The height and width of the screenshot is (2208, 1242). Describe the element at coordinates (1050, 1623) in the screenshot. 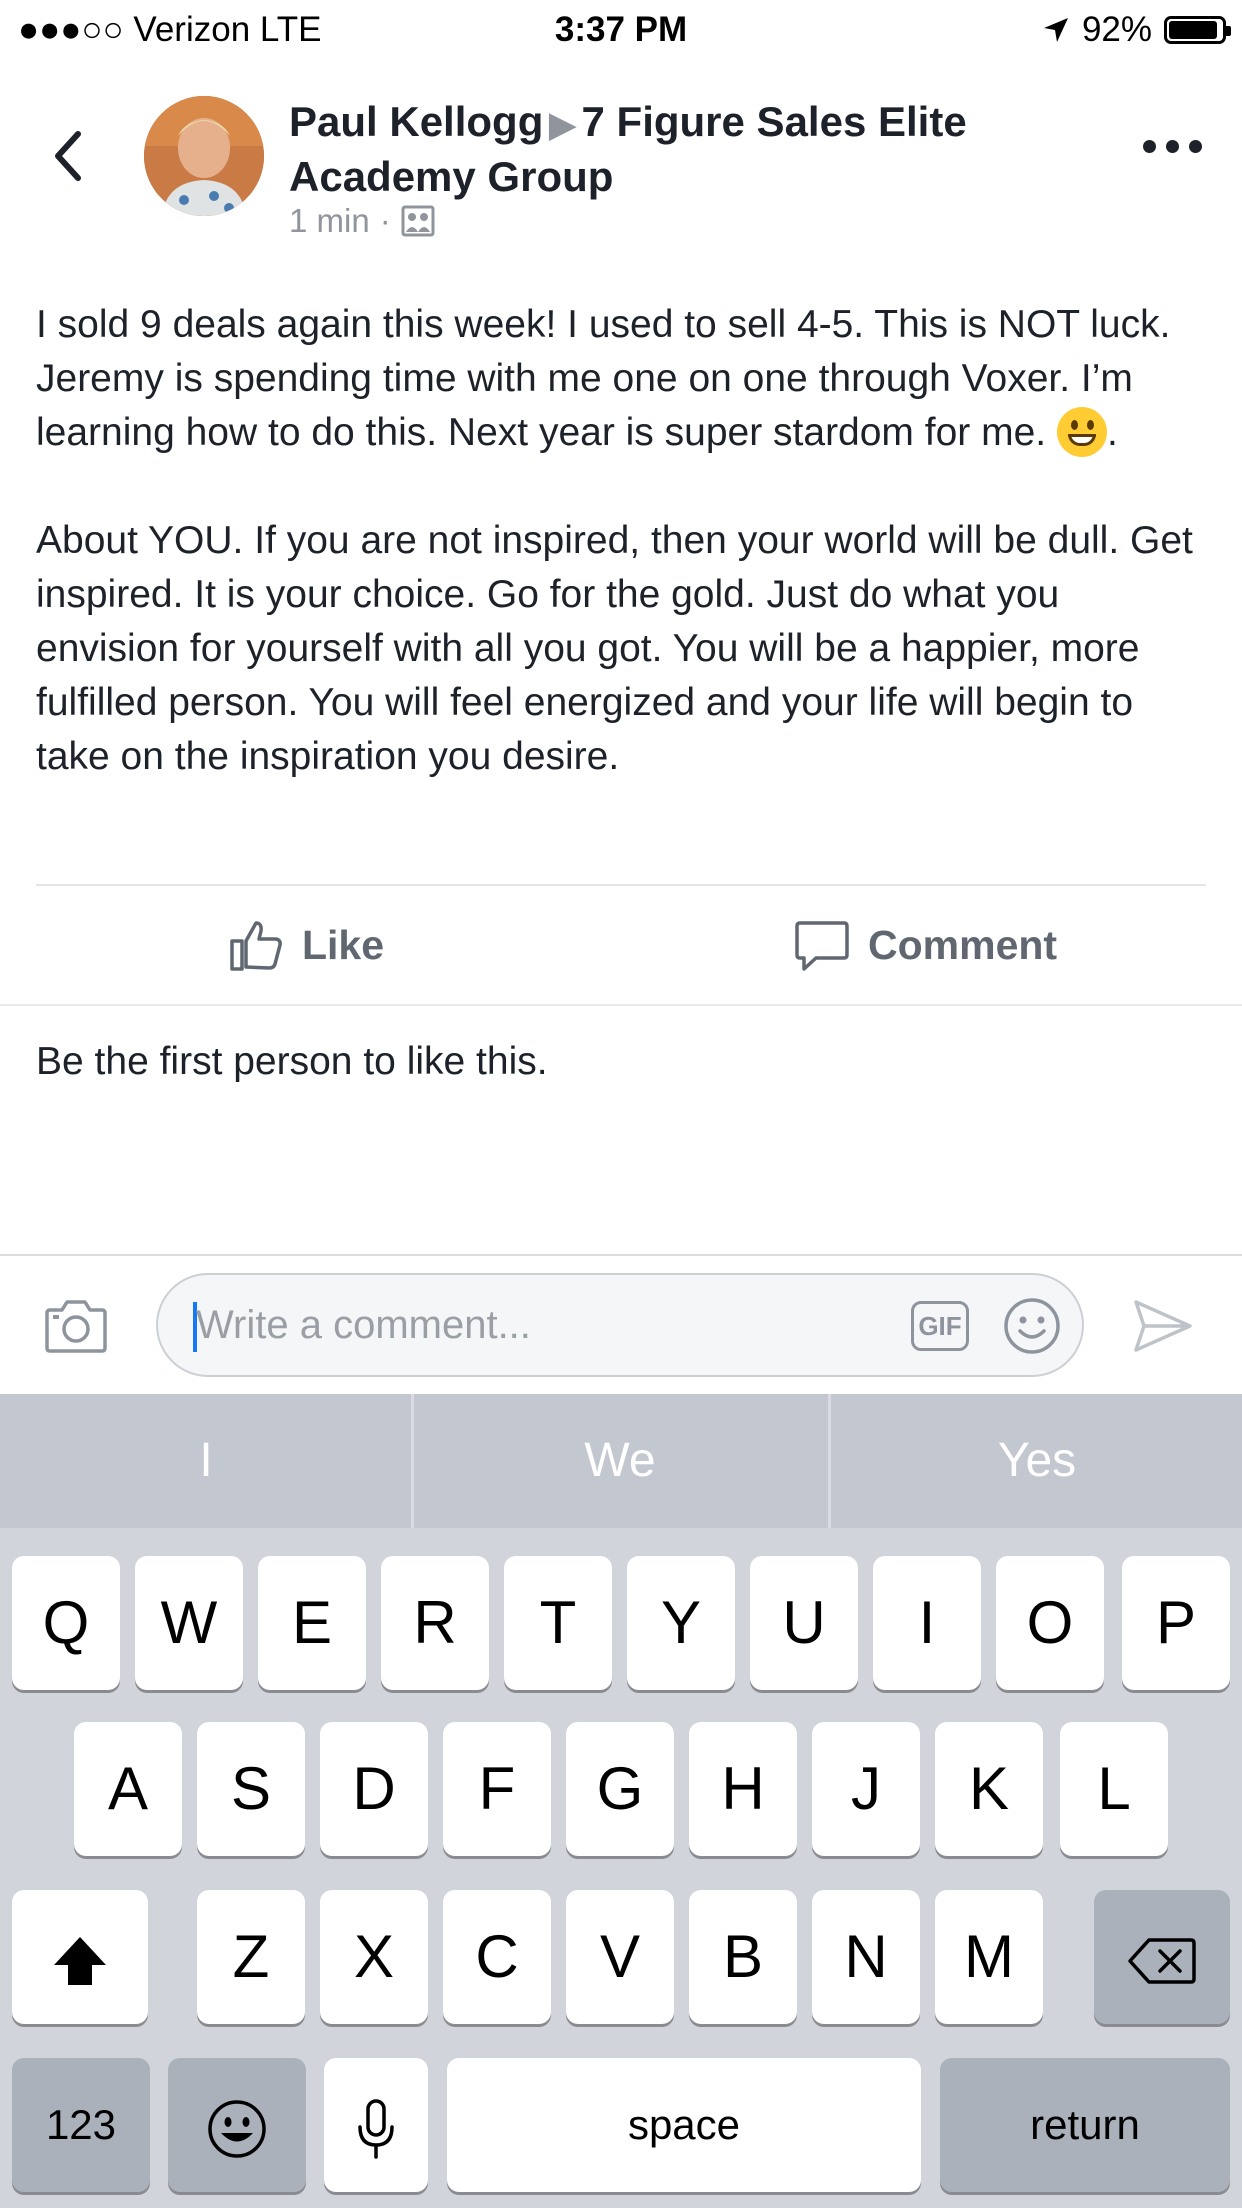

I see `key-o: O` at that location.